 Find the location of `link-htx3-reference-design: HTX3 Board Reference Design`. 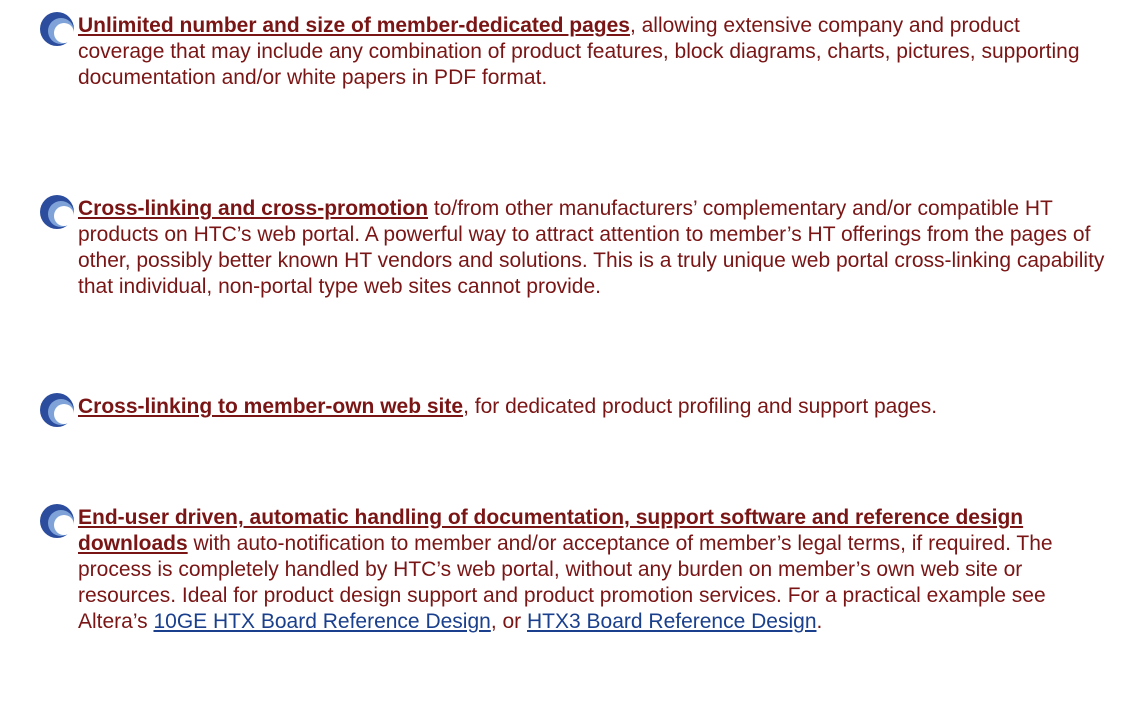

link-htx3-reference-design: HTX3 Board Reference Design is located at coordinates (671, 621).